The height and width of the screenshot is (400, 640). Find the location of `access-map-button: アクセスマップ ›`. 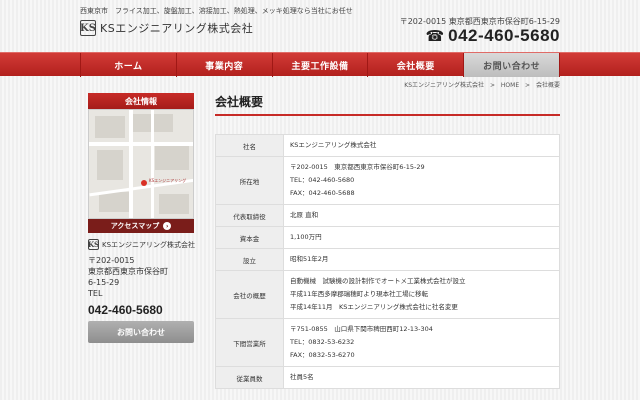

access-map-button: アクセスマップ › is located at coordinates (141, 226).